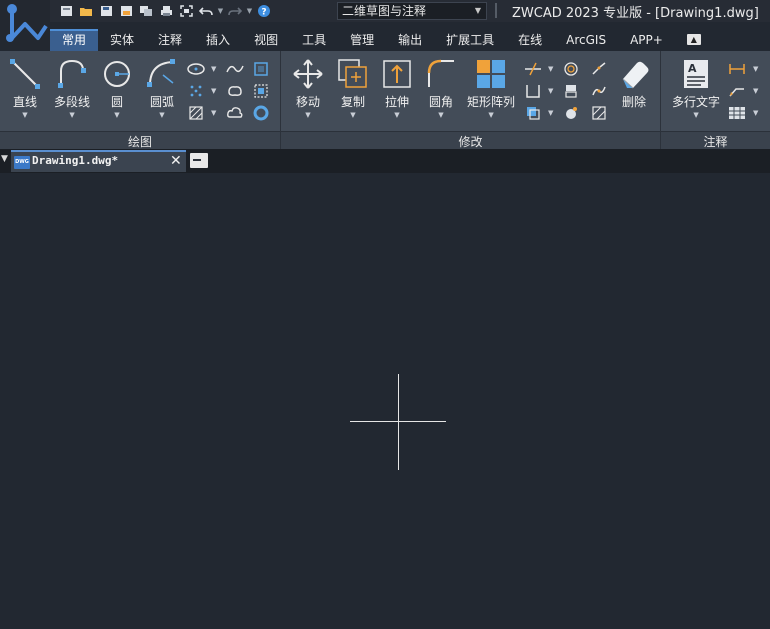 The image size is (770, 629). What do you see at coordinates (75, 160) in the screenshot?
I see `document-tab-name: Drawing1.dwg*` at bounding box center [75, 160].